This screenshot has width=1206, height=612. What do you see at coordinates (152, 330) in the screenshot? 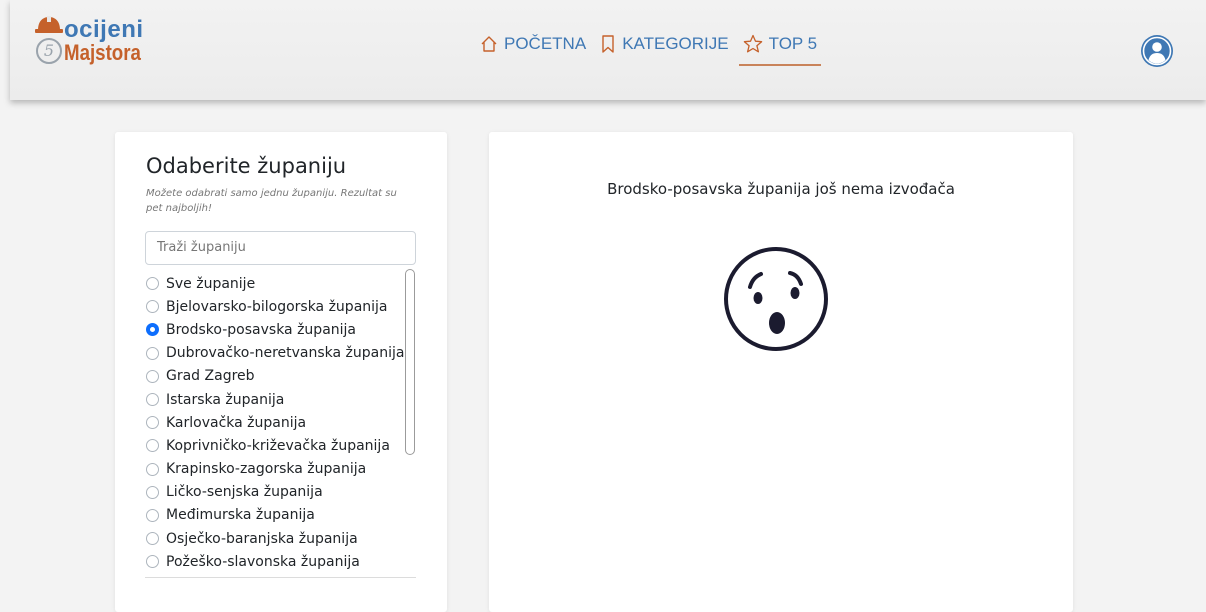
I see `radio-checked` at bounding box center [152, 330].